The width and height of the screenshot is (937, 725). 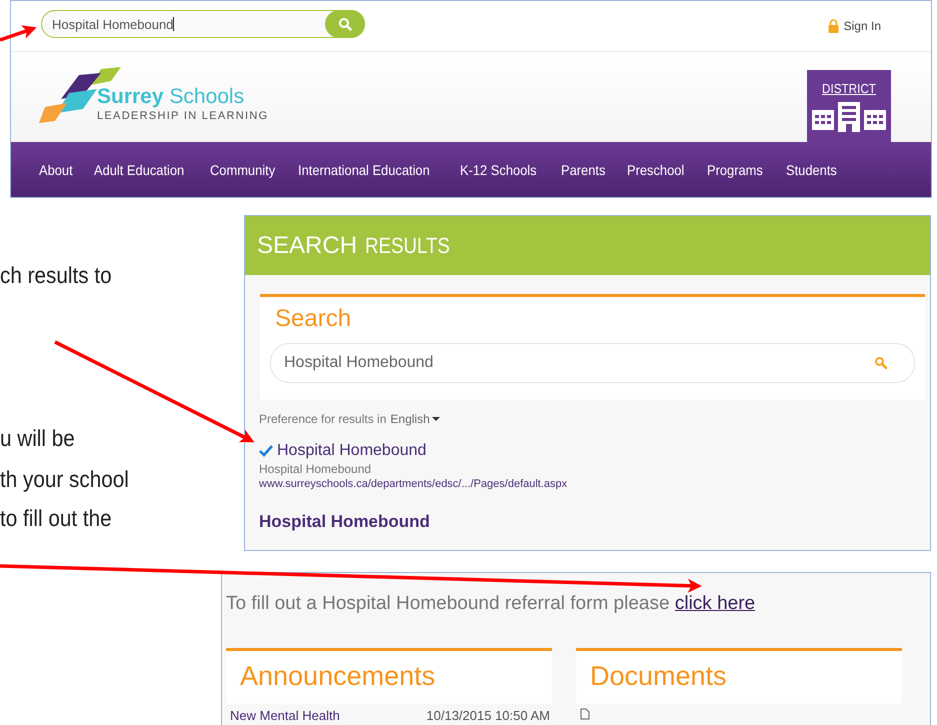 What do you see at coordinates (658, 676) in the screenshot?
I see `card-heading: Documents` at bounding box center [658, 676].